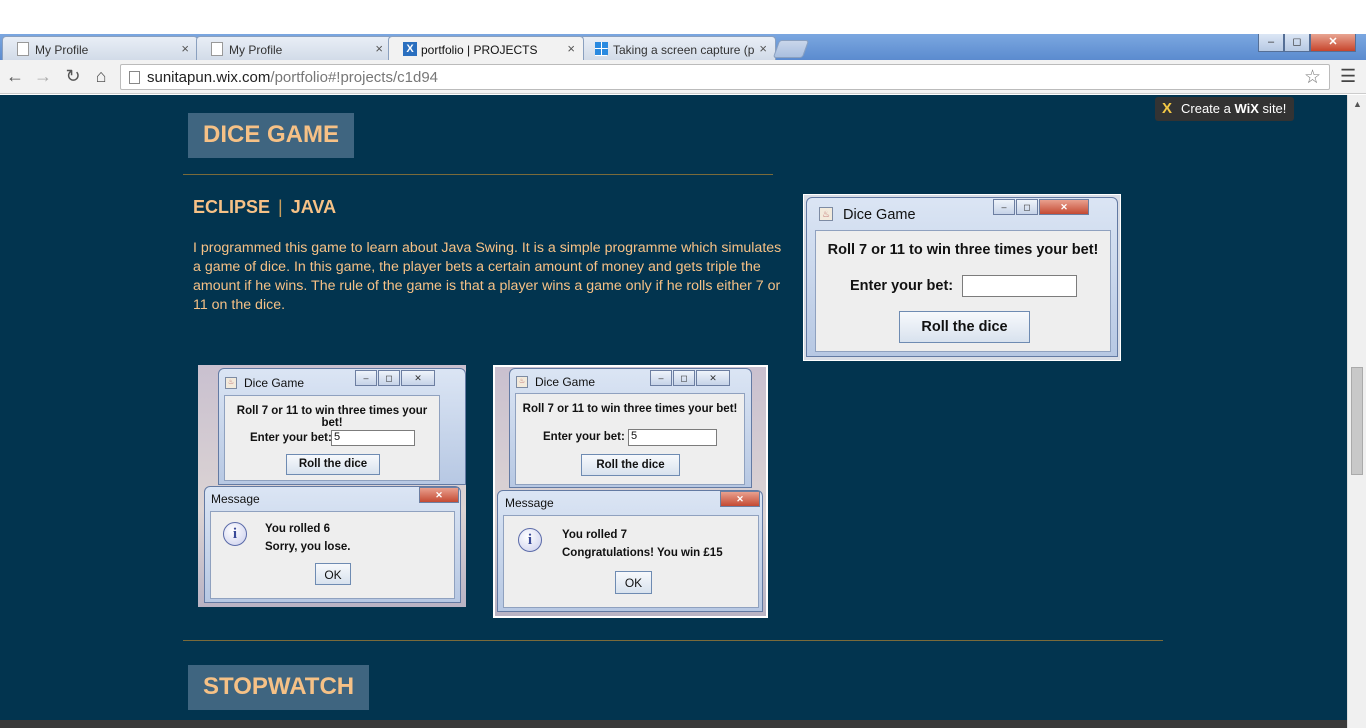 The image size is (1366, 728). What do you see at coordinates (1333, 43) in the screenshot?
I see `close-window-button: ✕` at bounding box center [1333, 43].